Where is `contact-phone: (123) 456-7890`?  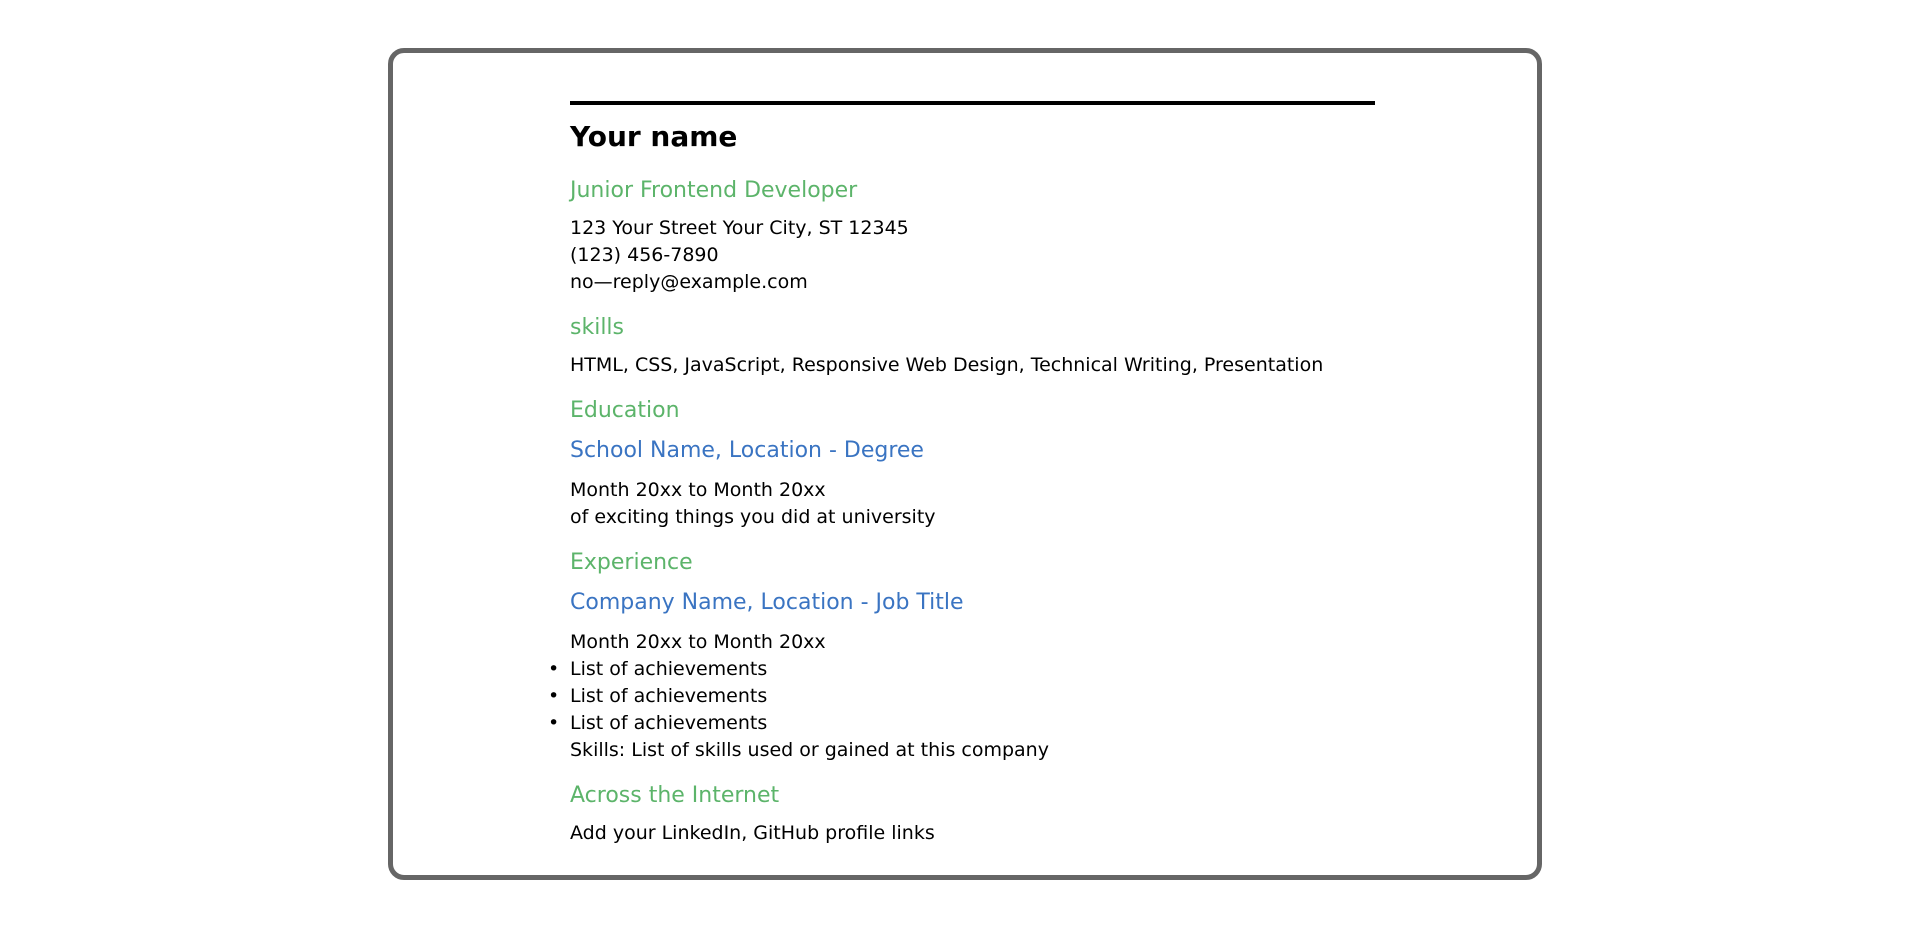
contact-phone: (123) 456-7890 is located at coordinates (644, 255).